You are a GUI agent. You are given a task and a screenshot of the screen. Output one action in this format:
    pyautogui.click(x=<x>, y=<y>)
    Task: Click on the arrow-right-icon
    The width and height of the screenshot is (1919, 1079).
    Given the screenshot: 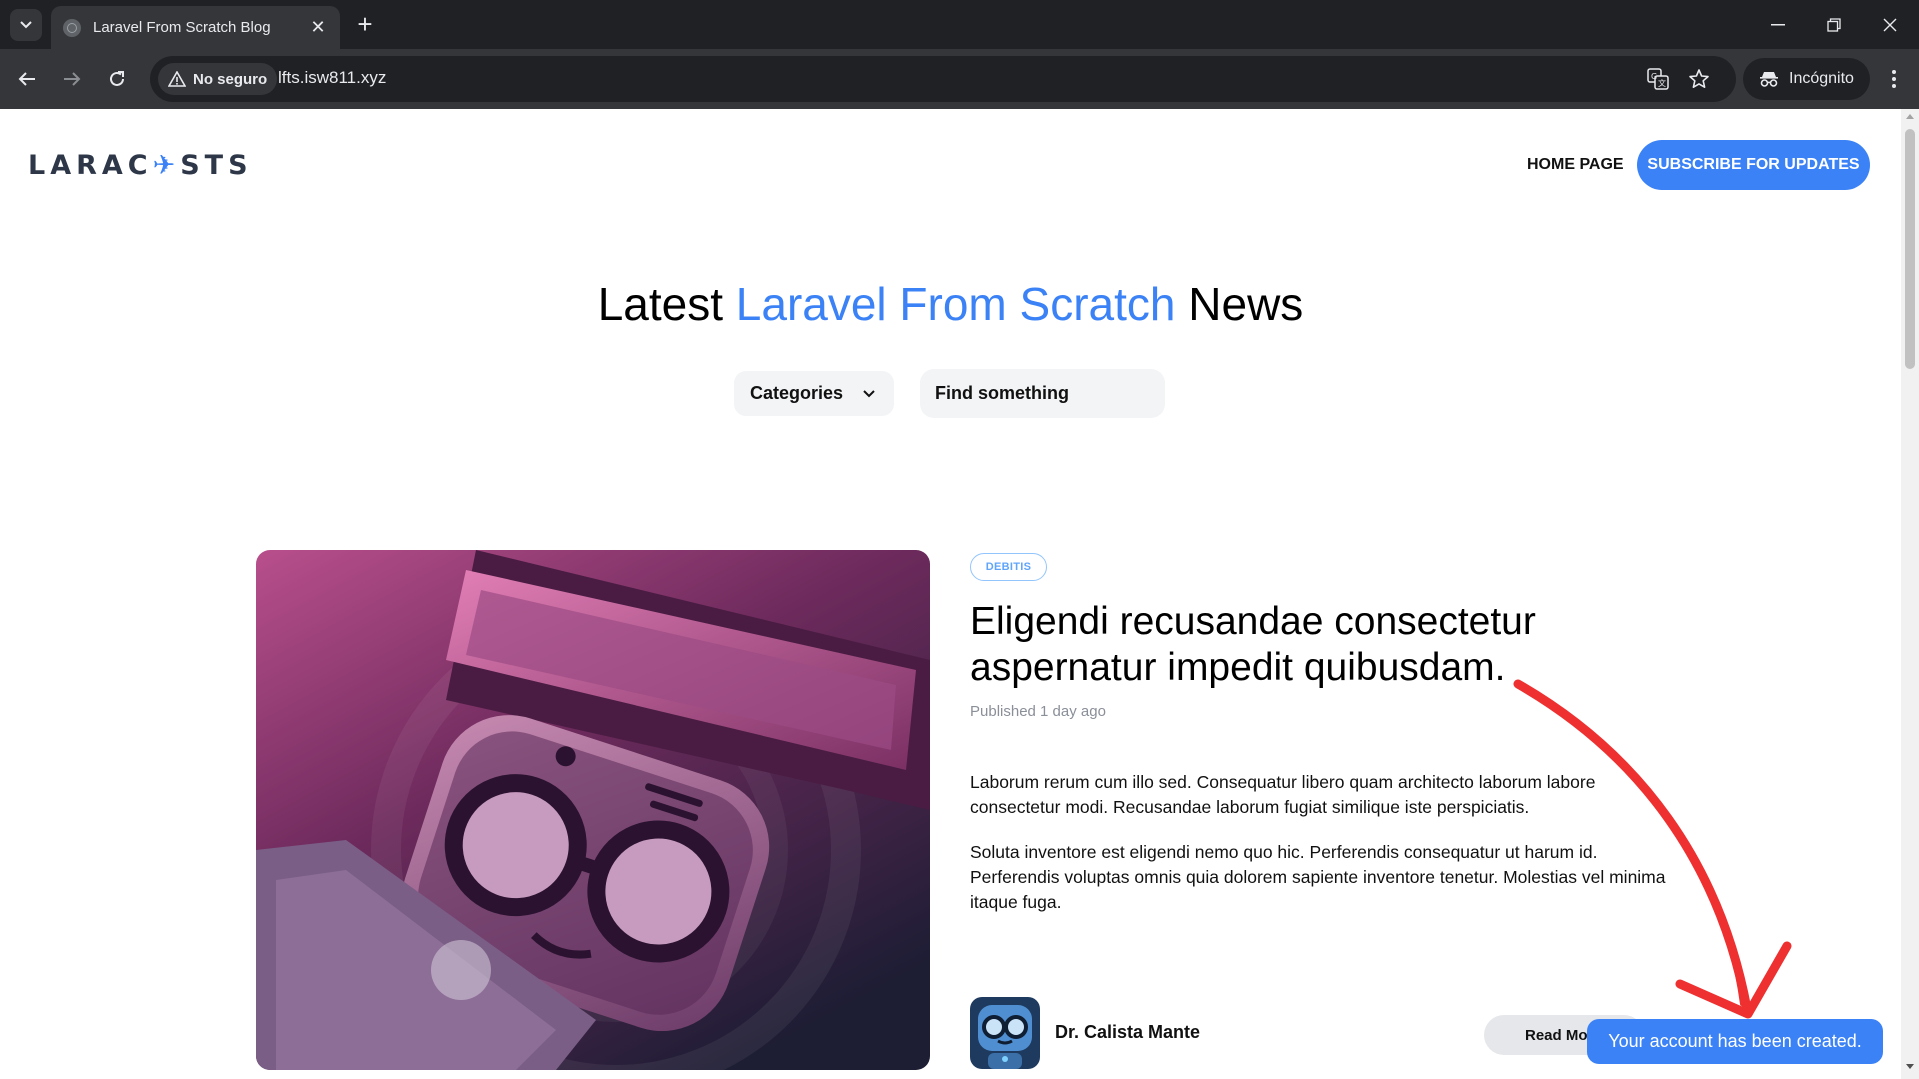 What is the action you would take?
    pyautogui.click(x=72, y=79)
    